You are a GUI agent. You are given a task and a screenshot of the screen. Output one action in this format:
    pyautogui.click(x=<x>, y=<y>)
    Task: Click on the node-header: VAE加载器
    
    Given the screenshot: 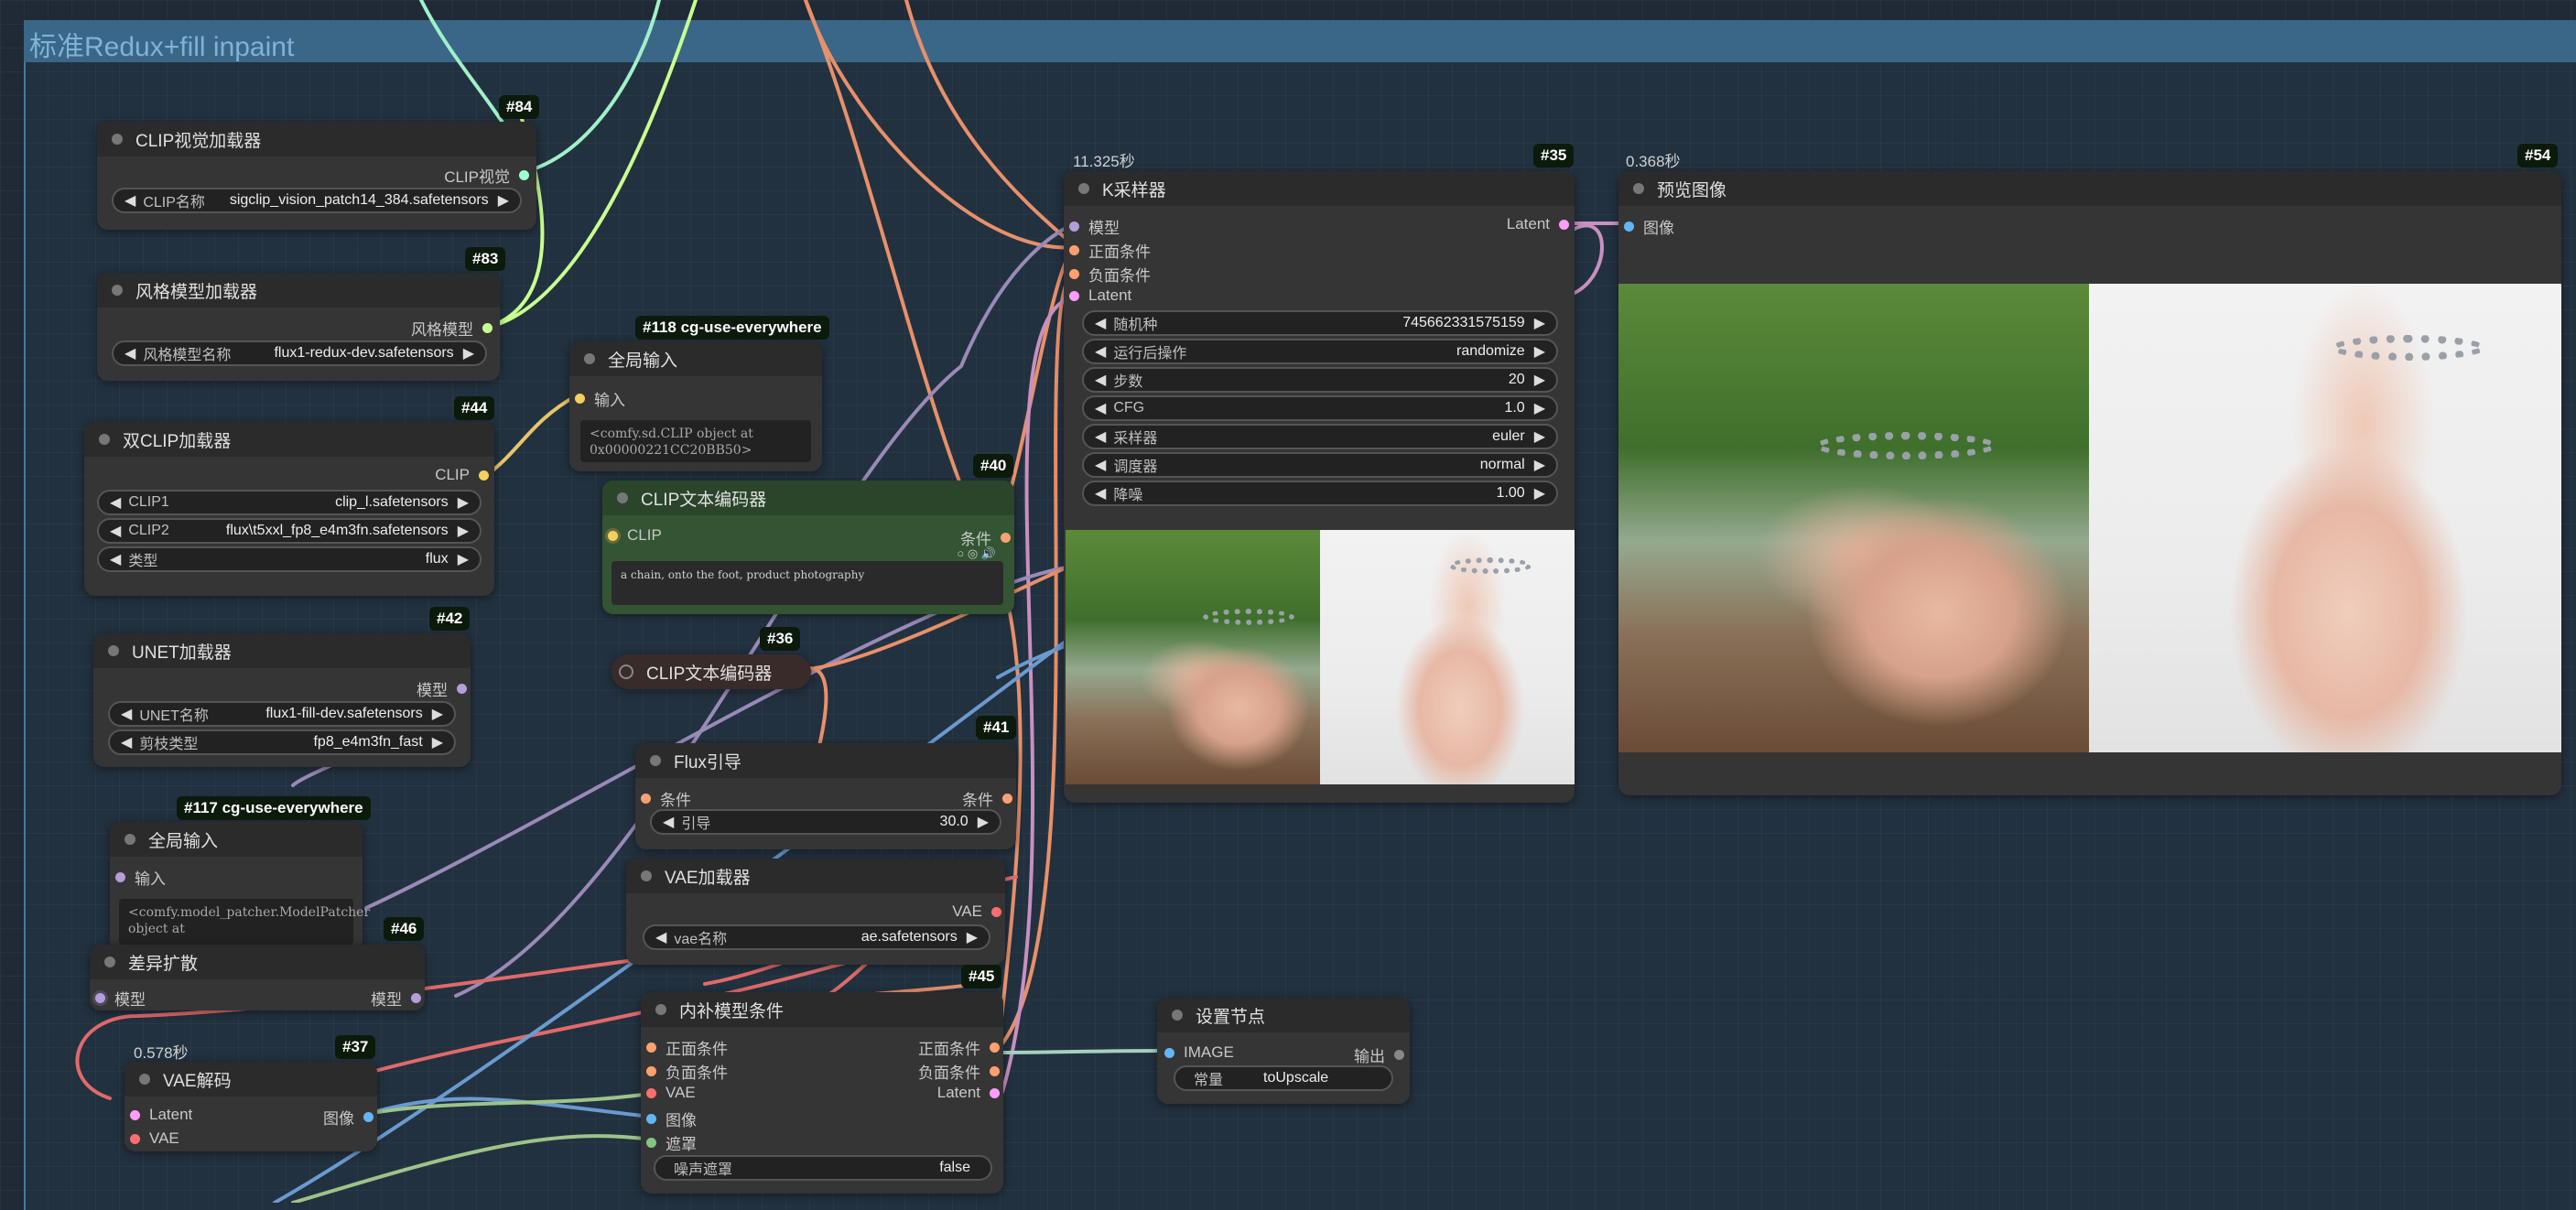 What is the action you would take?
    pyautogui.click(x=816, y=876)
    